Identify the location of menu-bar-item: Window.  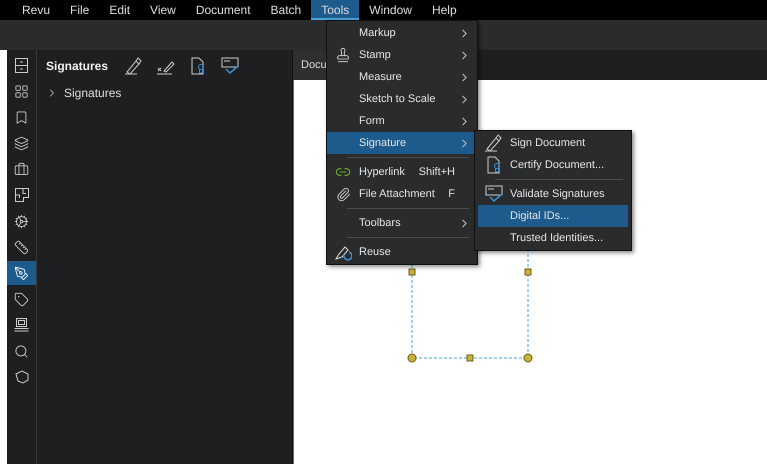
(390, 10).